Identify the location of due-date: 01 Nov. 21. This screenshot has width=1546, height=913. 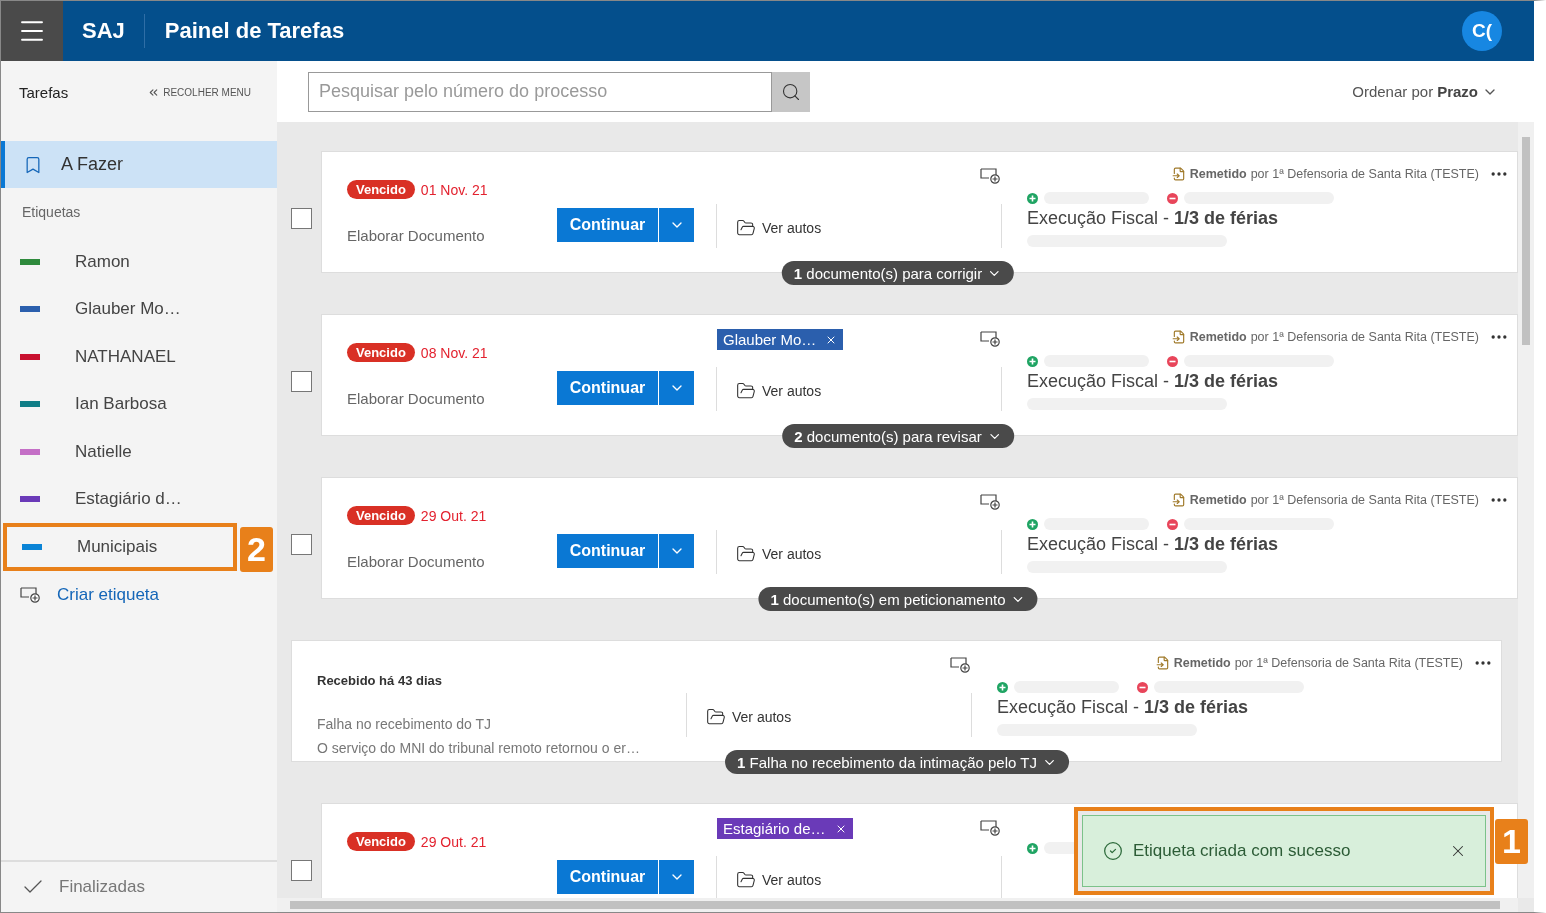
(454, 189).